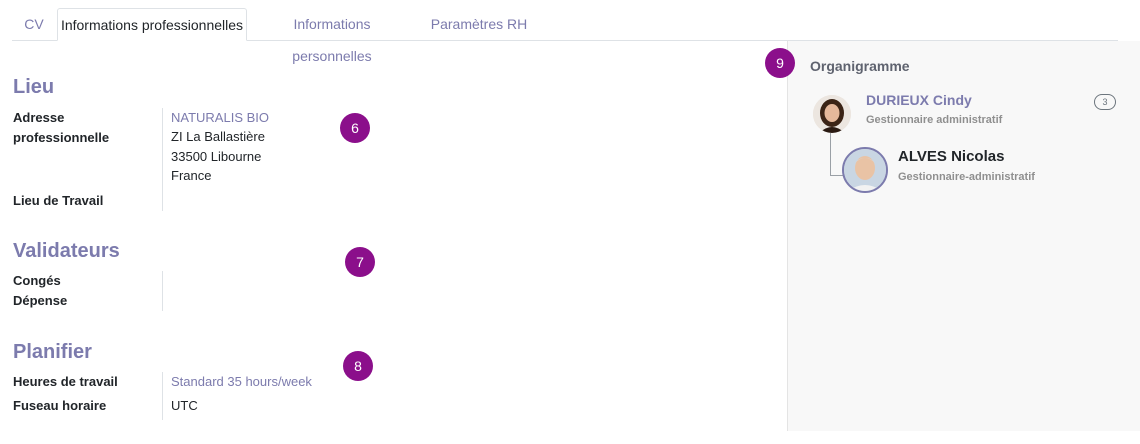  I want to click on company-link: NATURALIS BIO, so click(220, 118).